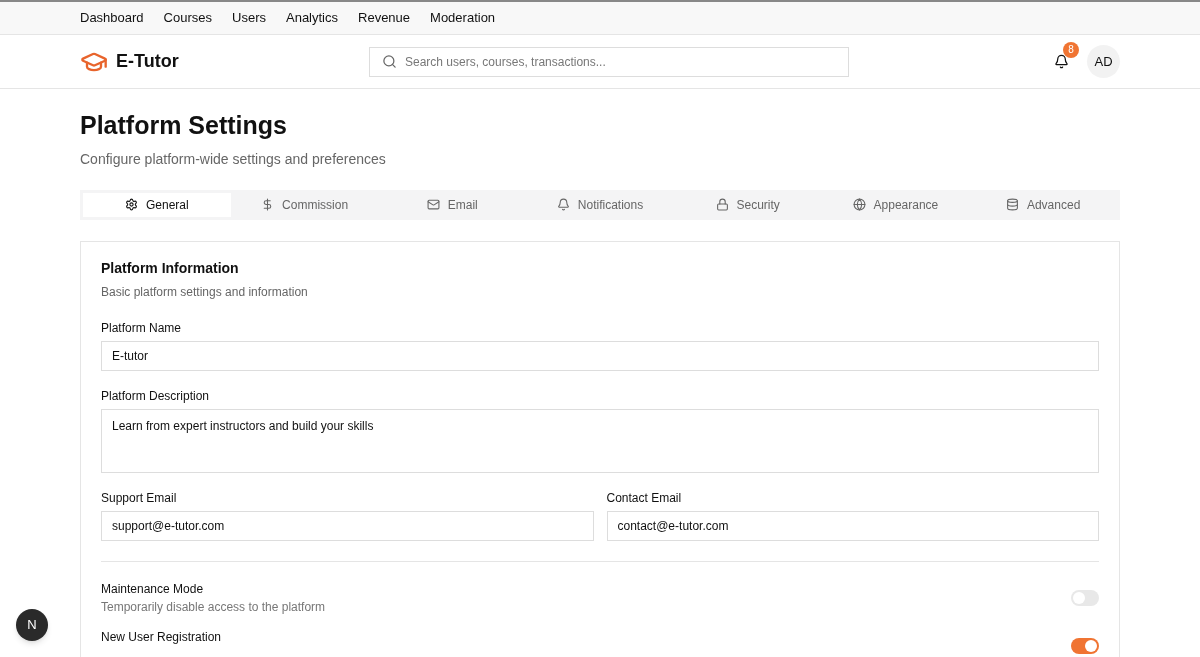 The image size is (1200, 657). What do you see at coordinates (347, 525) in the screenshot?
I see `email-field: support@e-tutor.com` at bounding box center [347, 525].